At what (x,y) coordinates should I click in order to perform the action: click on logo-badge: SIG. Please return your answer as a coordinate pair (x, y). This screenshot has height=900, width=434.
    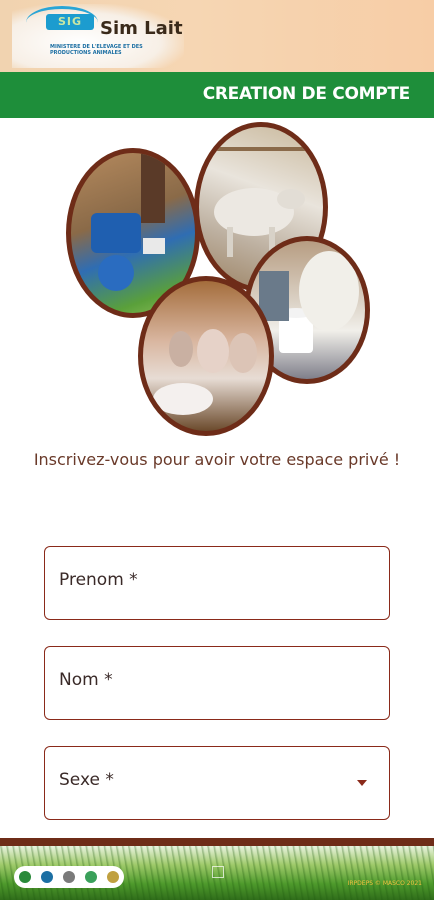
    Looking at the image, I should click on (70, 22).